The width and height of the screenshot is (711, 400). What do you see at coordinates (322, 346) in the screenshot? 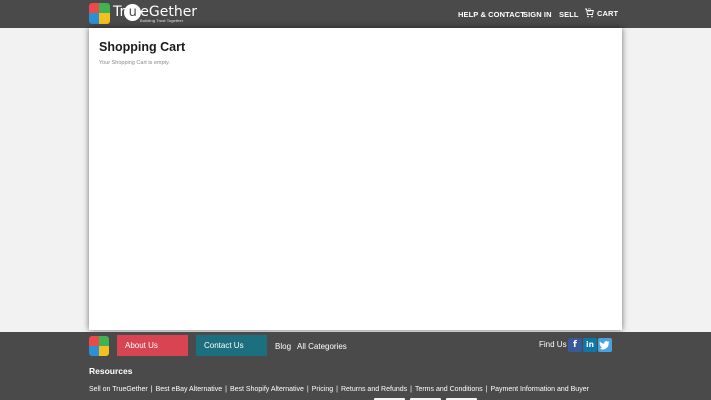
I see `all-categories-link: All Categories` at bounding box center [322, 346].